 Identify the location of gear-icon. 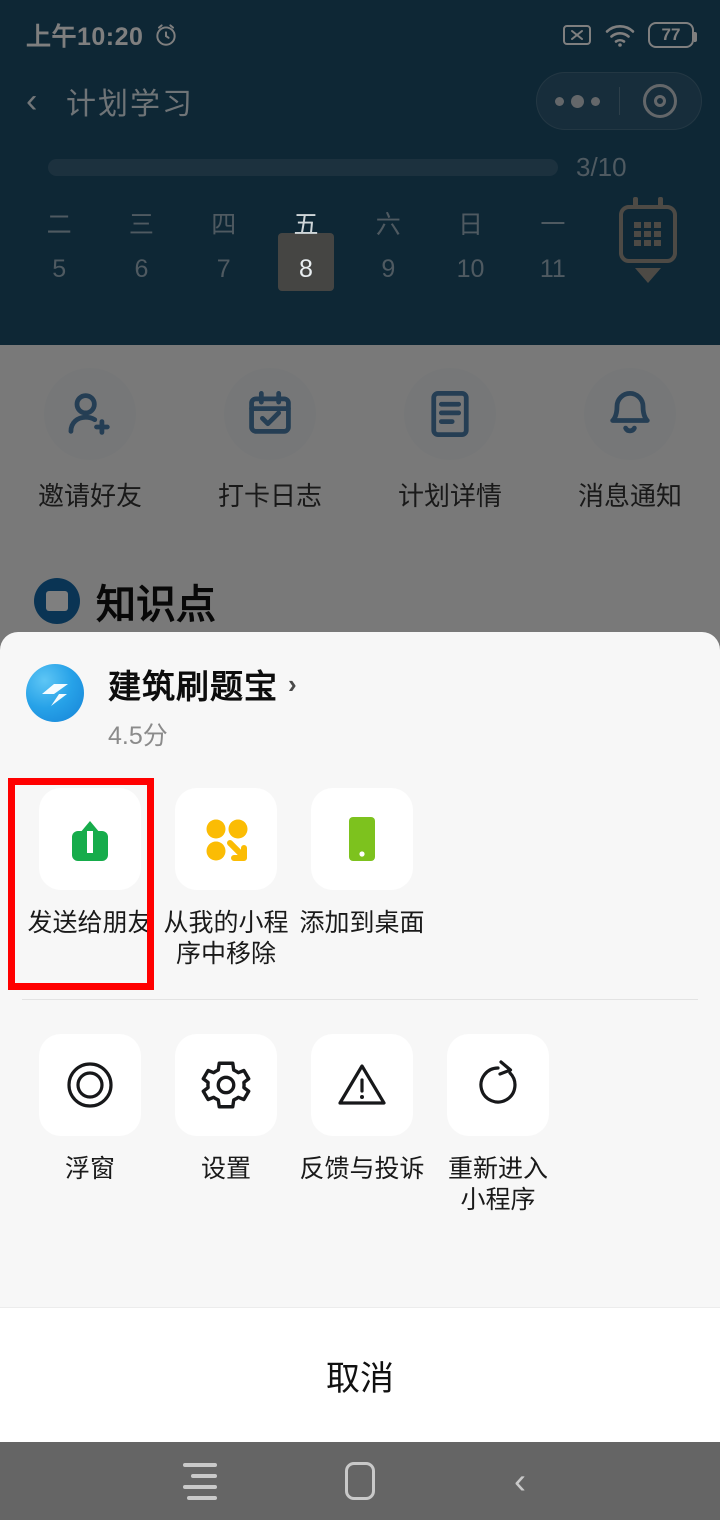
(226, 1085).